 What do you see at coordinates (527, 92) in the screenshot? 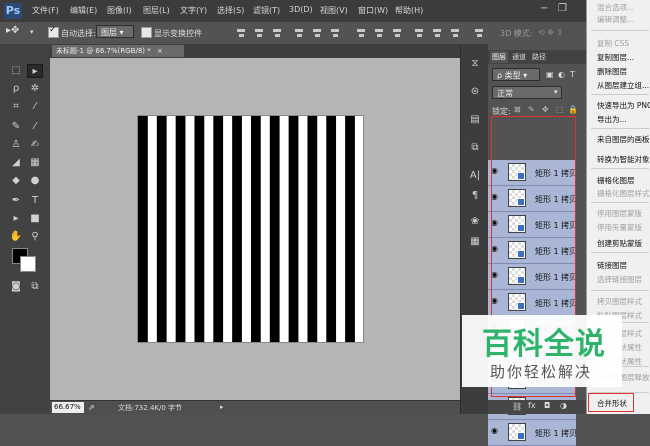
I see `blend-mode-dropdown: 正常` at bounding box center [527, 92].